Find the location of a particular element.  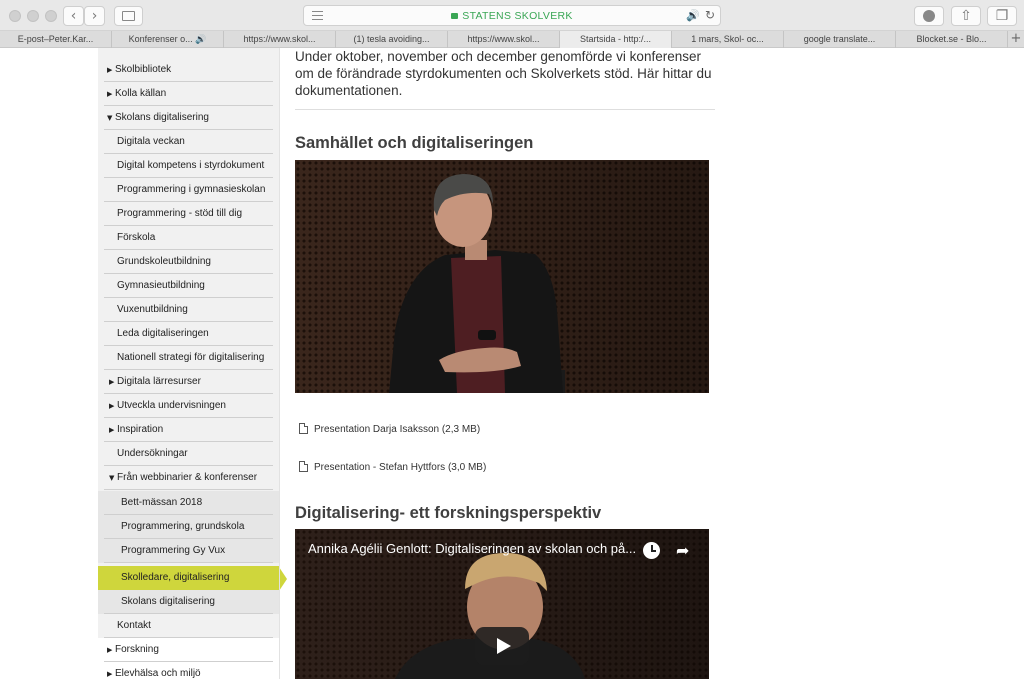

sidebar-icon is located at coordinates (128, 16).